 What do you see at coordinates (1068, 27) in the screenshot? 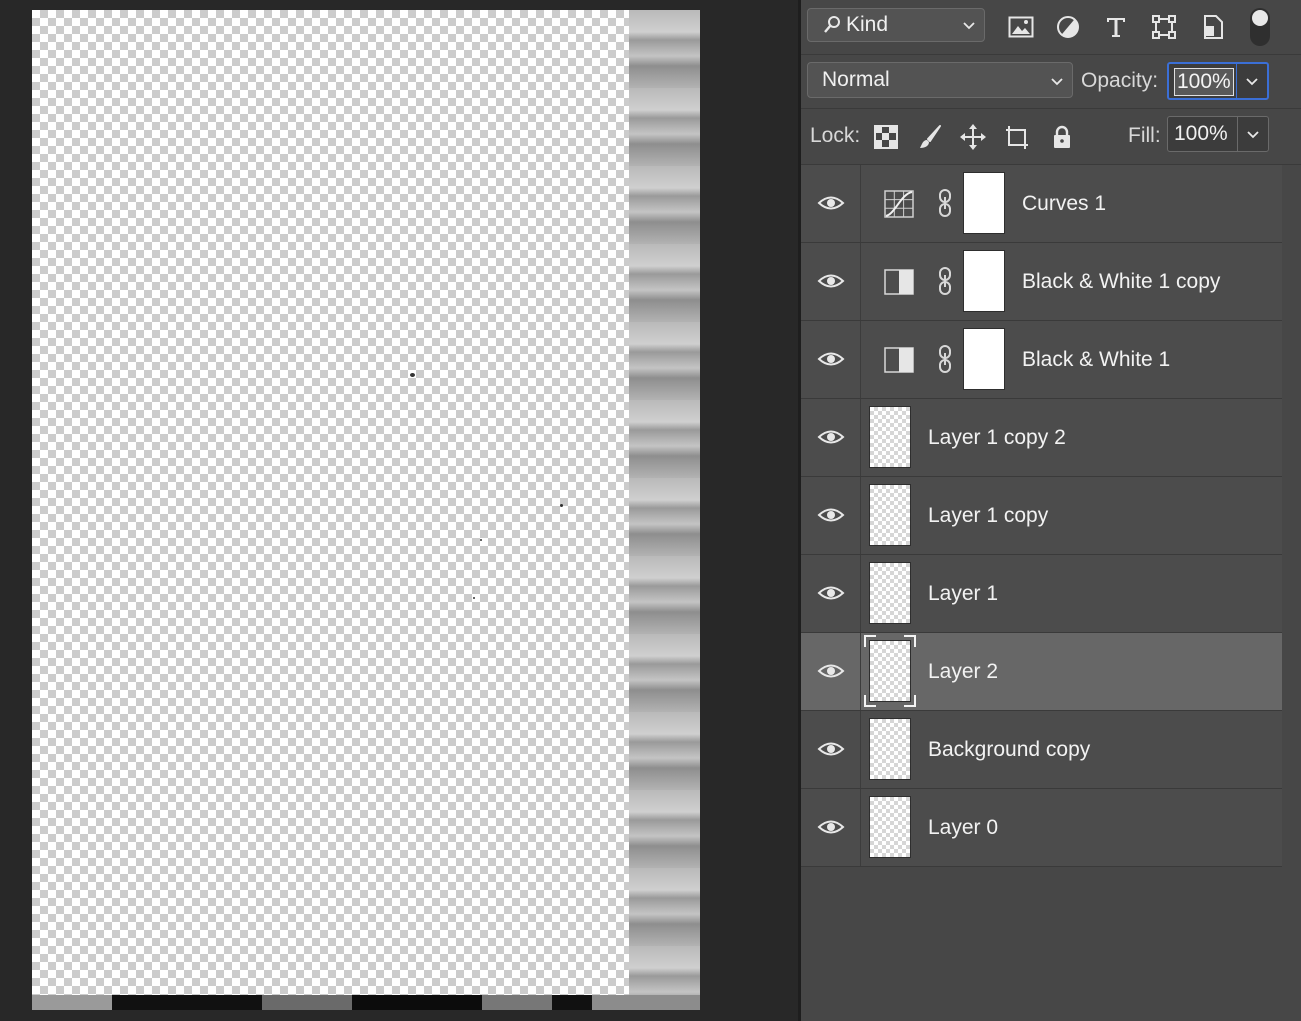
I see `adjustment-filter-icon` at bounding box center [1068, 27].